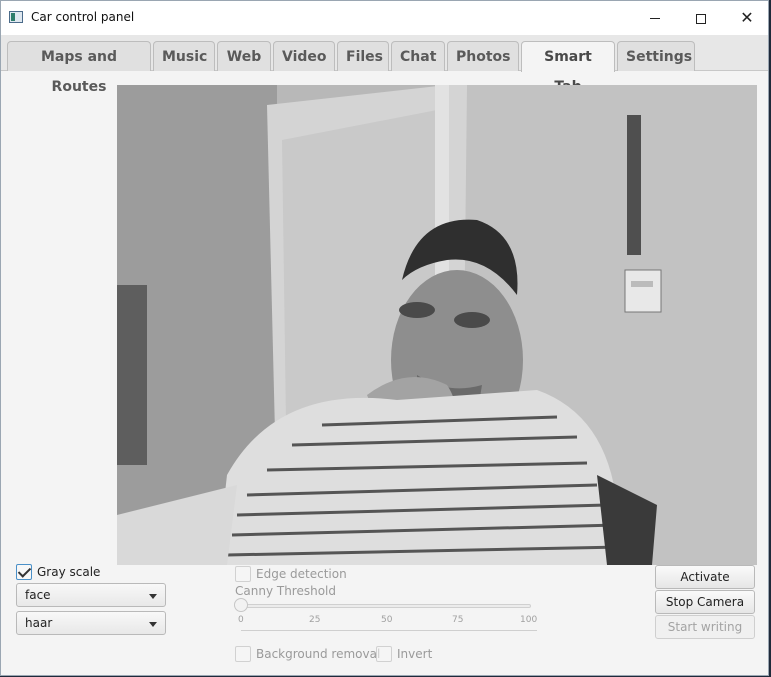 This screenshot has height=677, width=771. Describe the element at coordinates (318, 654) in the screenshot. I see `background-removal-label: Background removal` at that location.